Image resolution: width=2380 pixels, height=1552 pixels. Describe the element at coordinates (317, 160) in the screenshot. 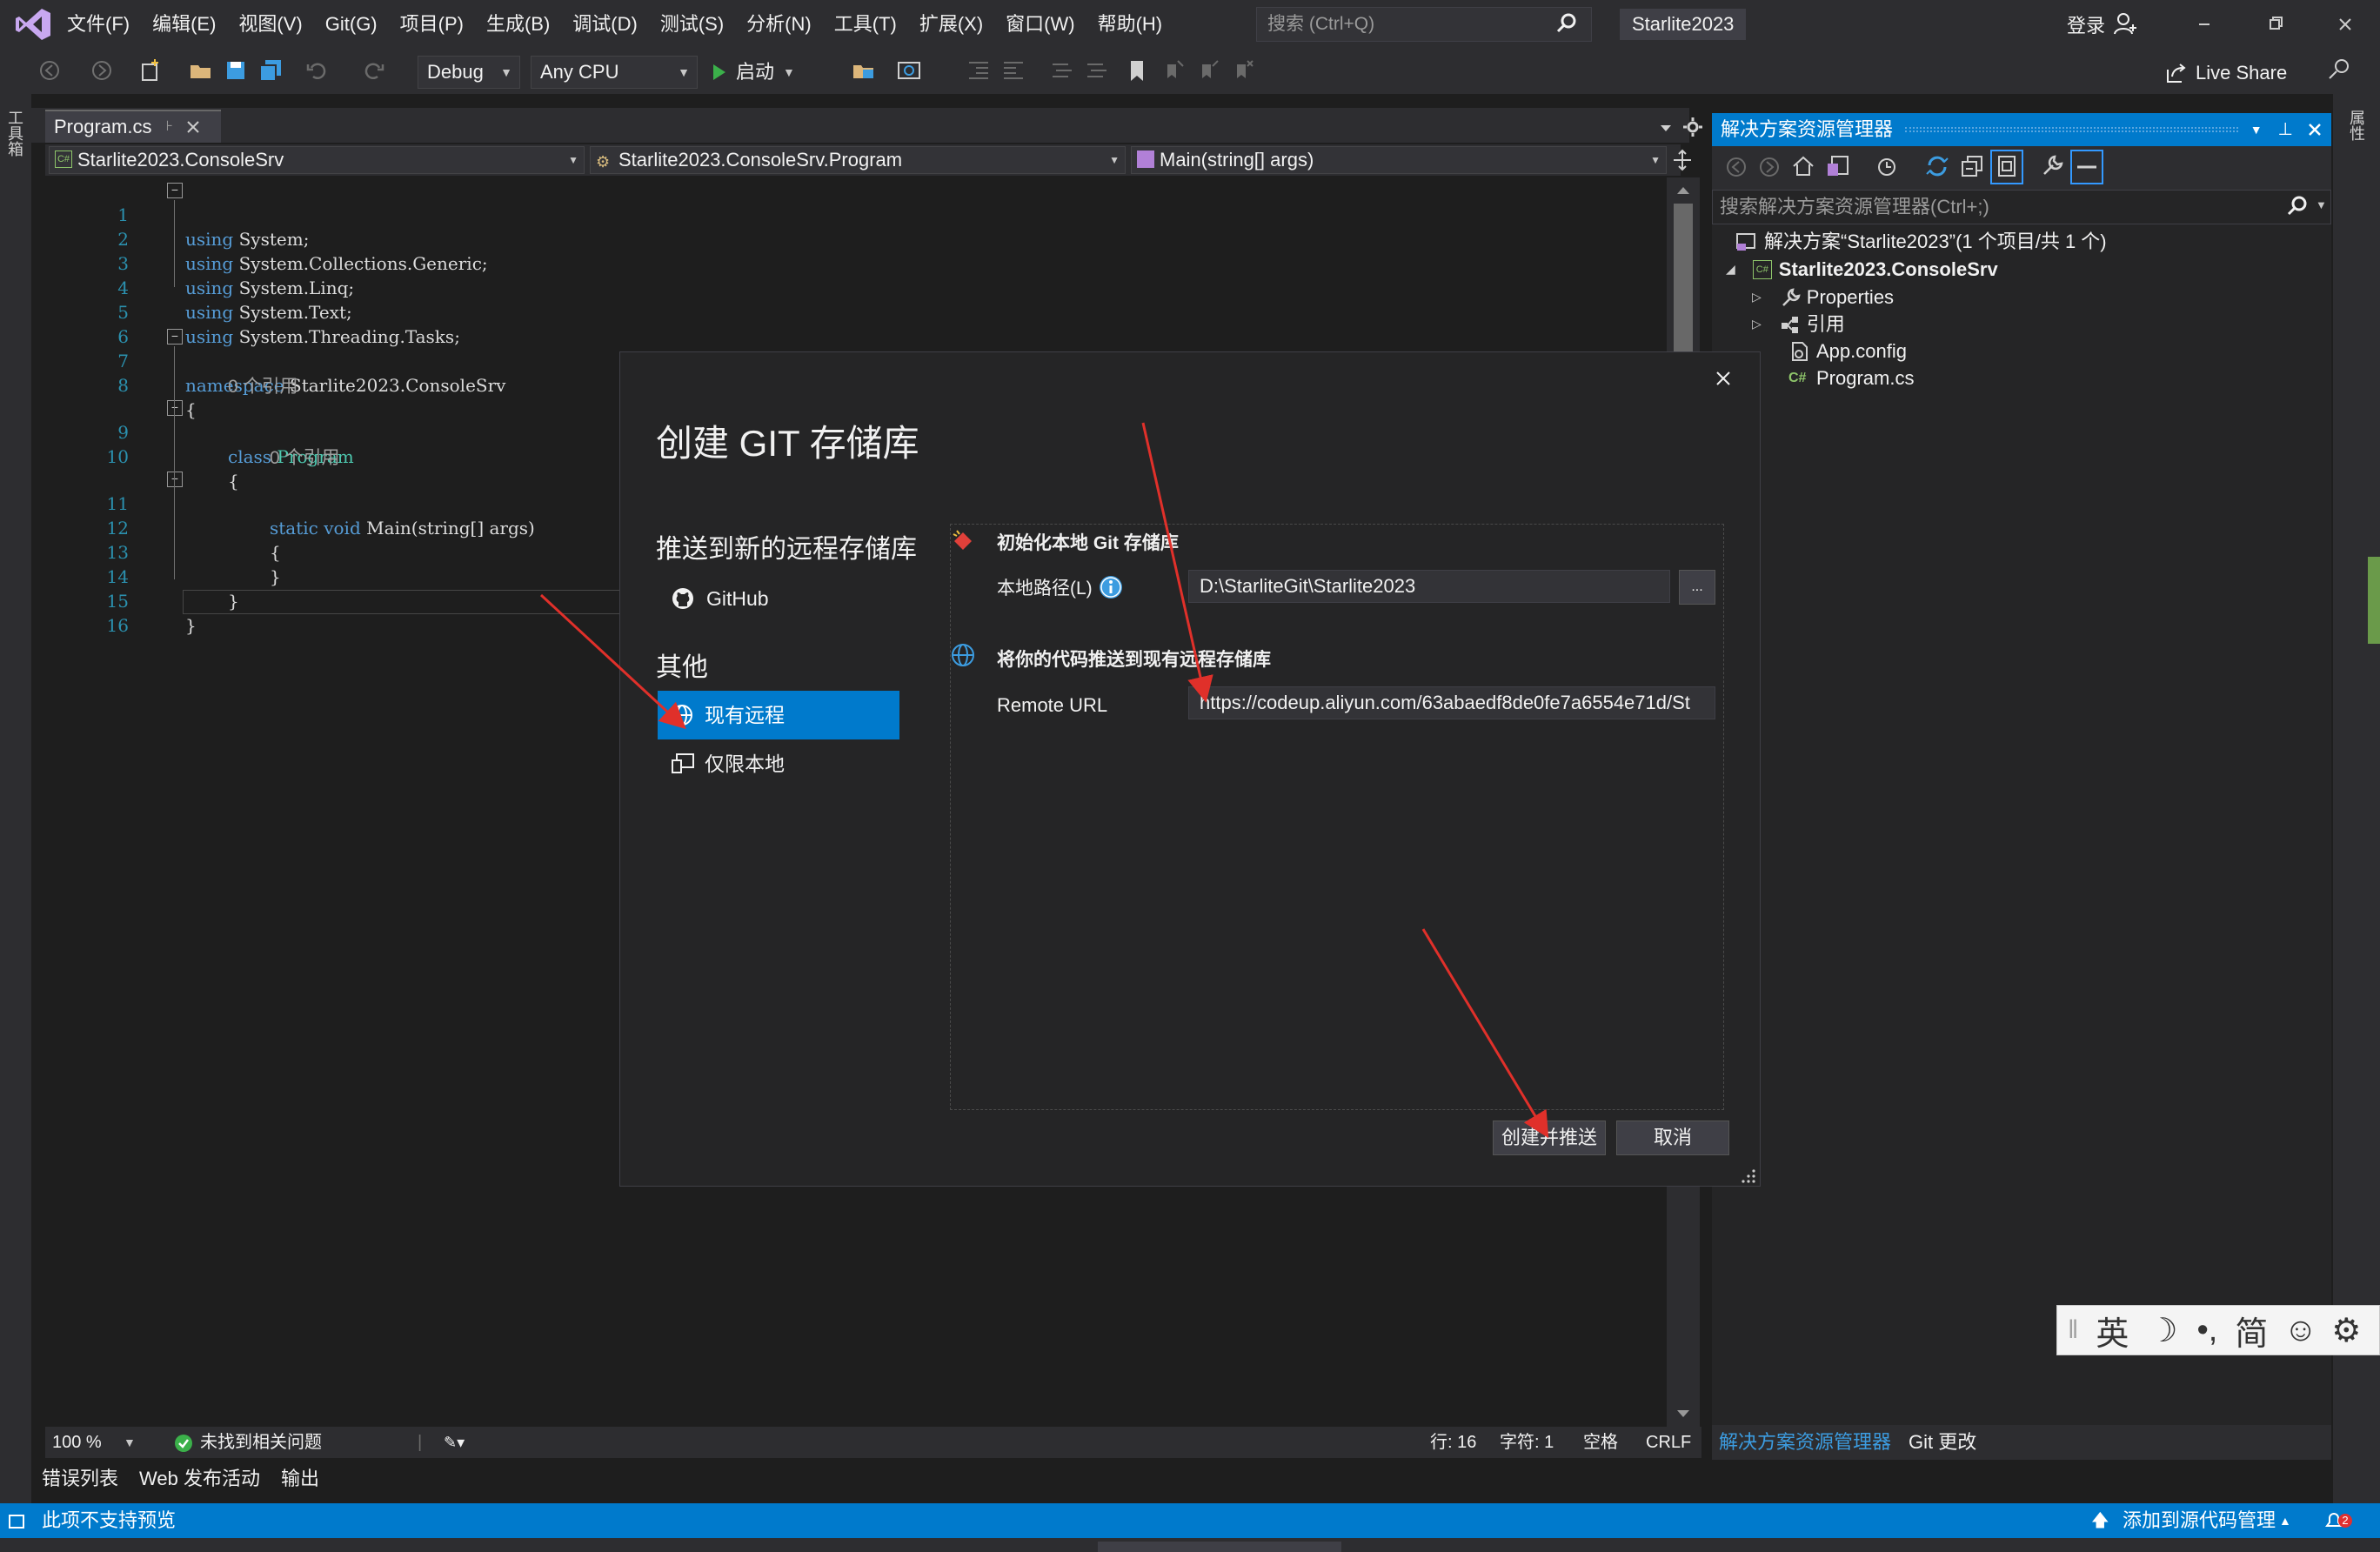

I see `project-navigation-dropdown: C# Starlite2023.ConsoleSrv ▼` at that location.